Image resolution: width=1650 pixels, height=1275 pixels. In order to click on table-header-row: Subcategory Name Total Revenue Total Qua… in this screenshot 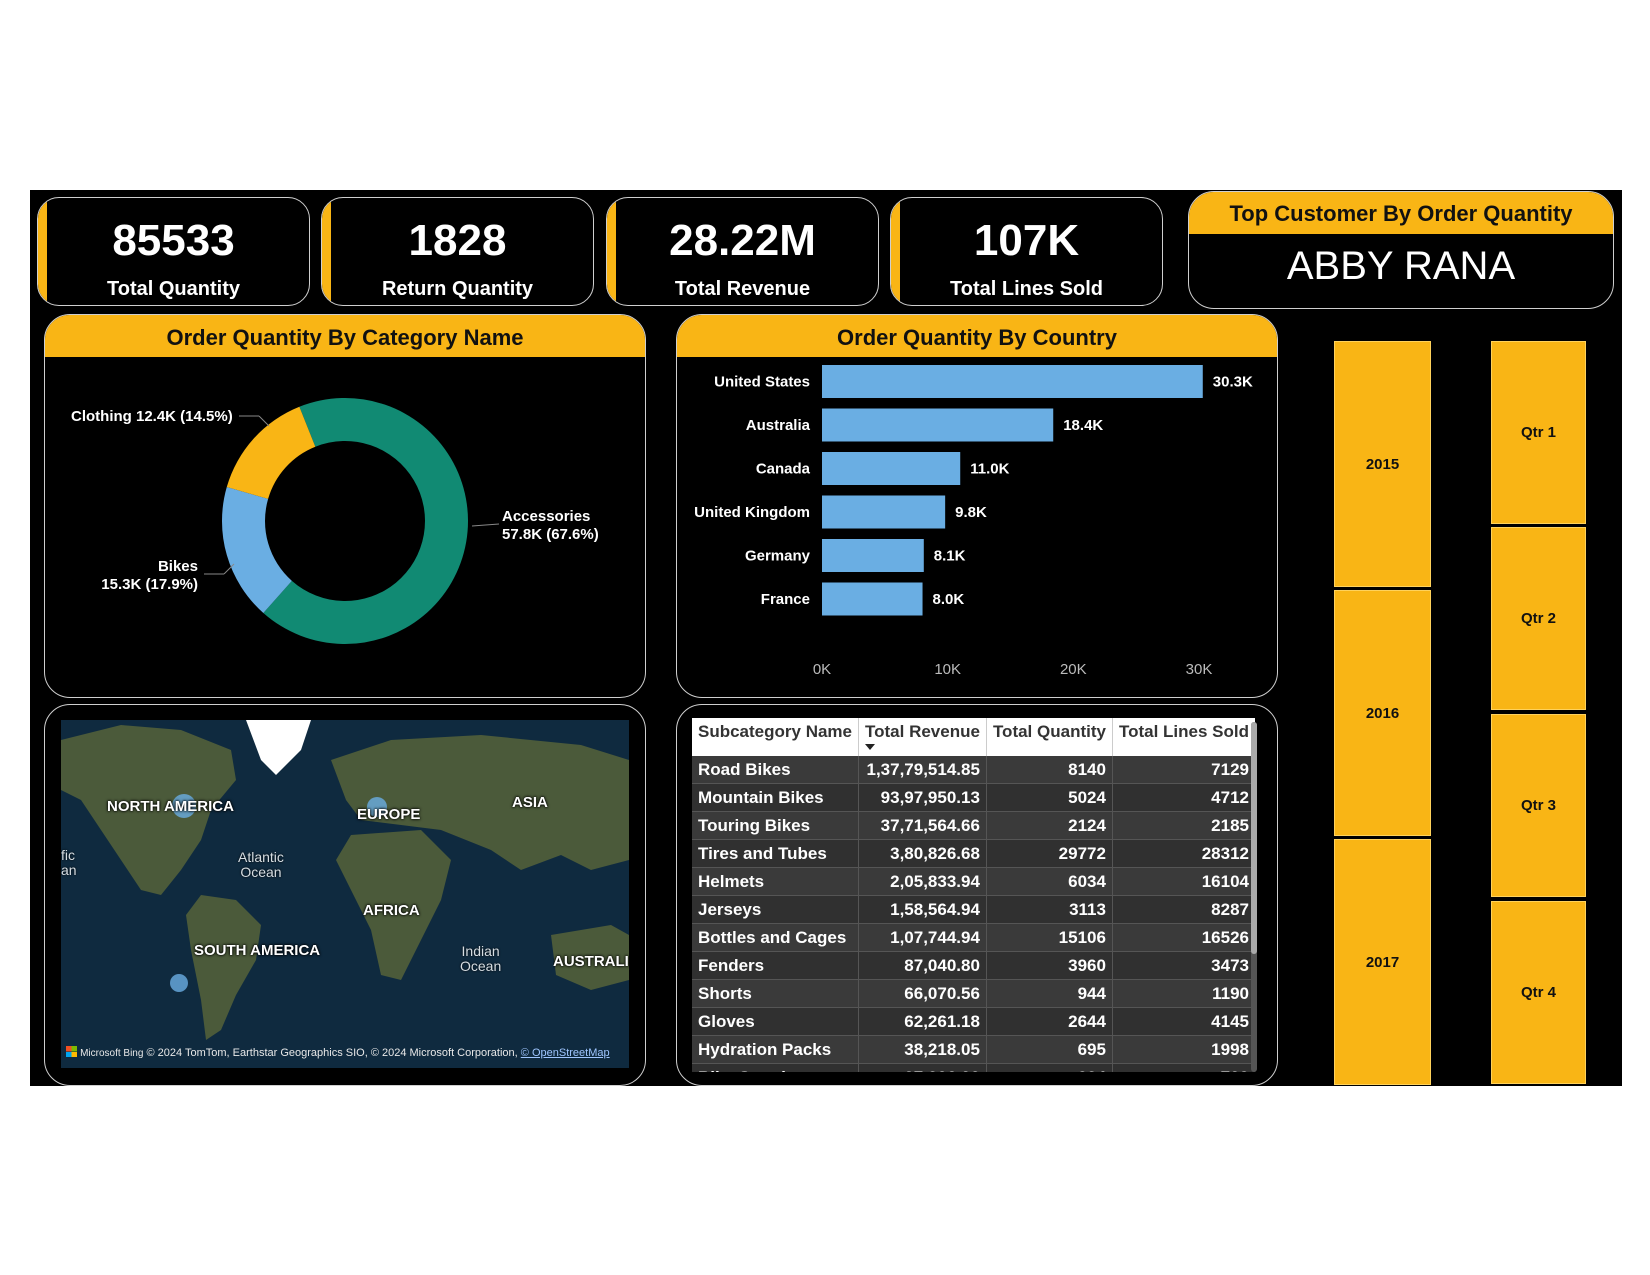, I will do `click(973, 737)`.